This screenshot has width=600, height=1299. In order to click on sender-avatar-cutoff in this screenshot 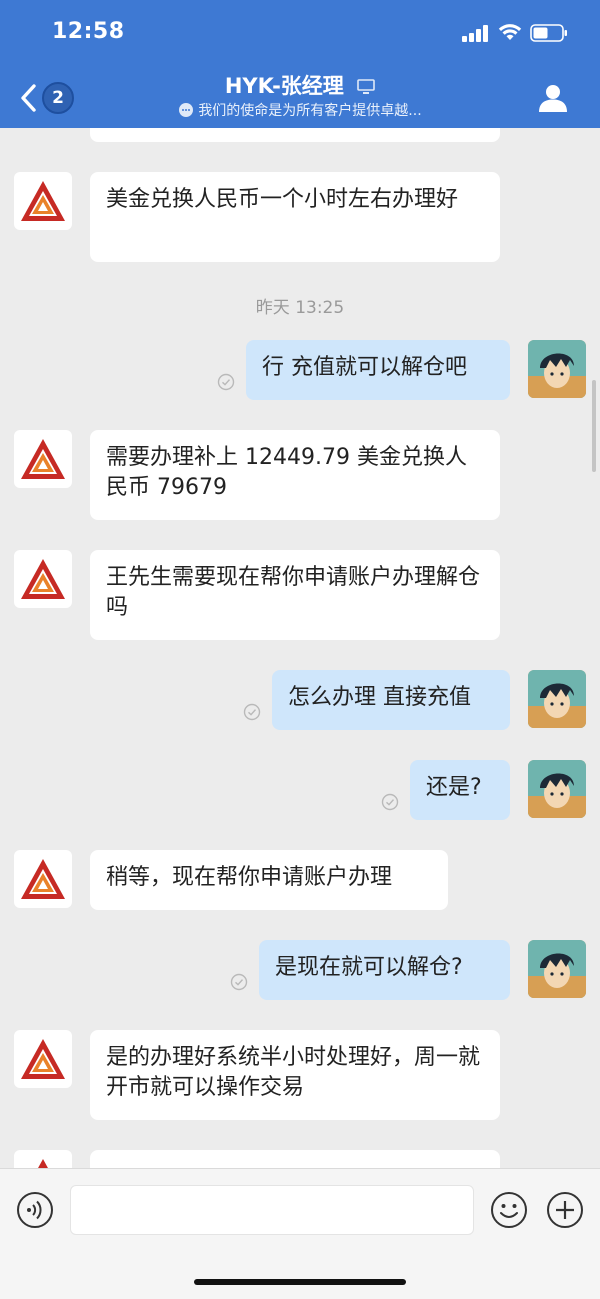, I will do `click(43, 1159)`.